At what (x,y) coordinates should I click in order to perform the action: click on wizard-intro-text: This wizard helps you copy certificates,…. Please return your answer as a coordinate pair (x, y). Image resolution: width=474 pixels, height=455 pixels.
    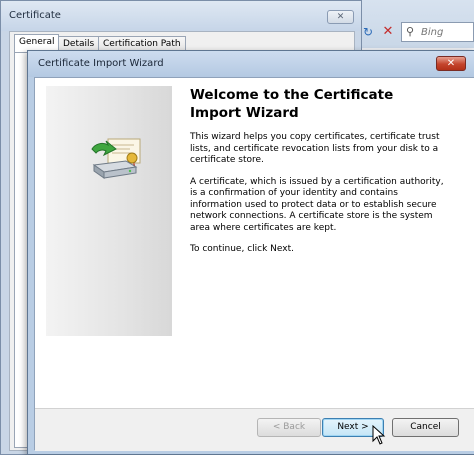
    Looking at the image, I should click on (315, 148).